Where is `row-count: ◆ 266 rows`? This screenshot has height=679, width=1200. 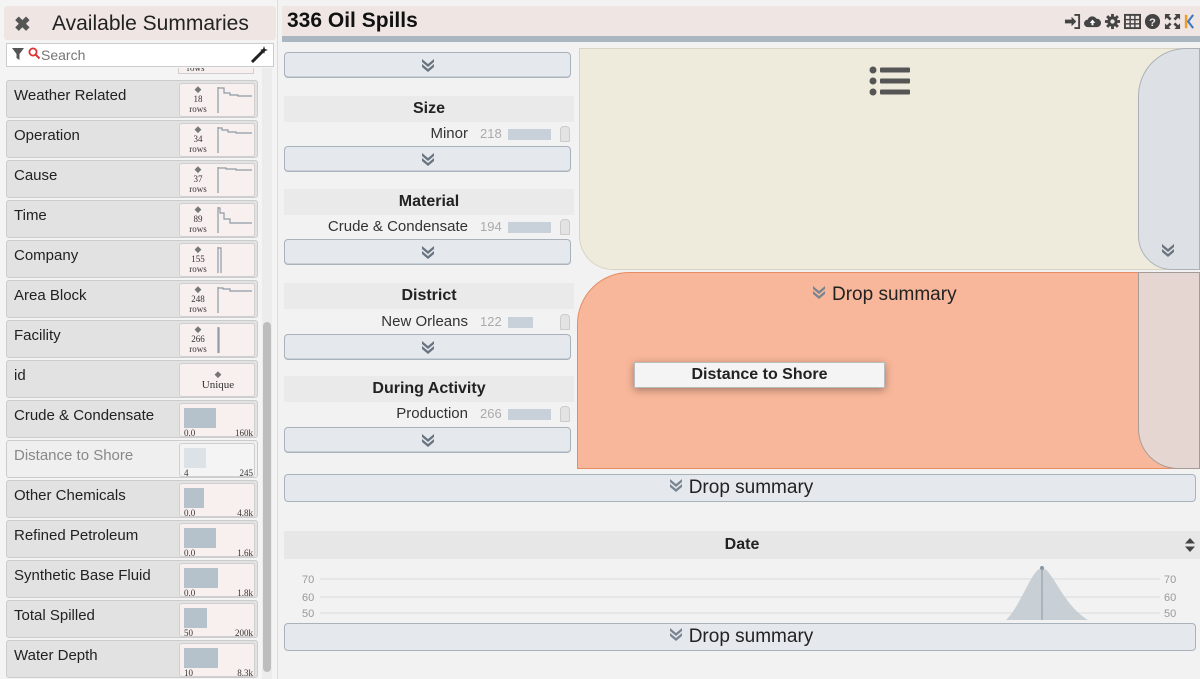
row-count: ◆ 266 rows is located at coordinates (198, 339).